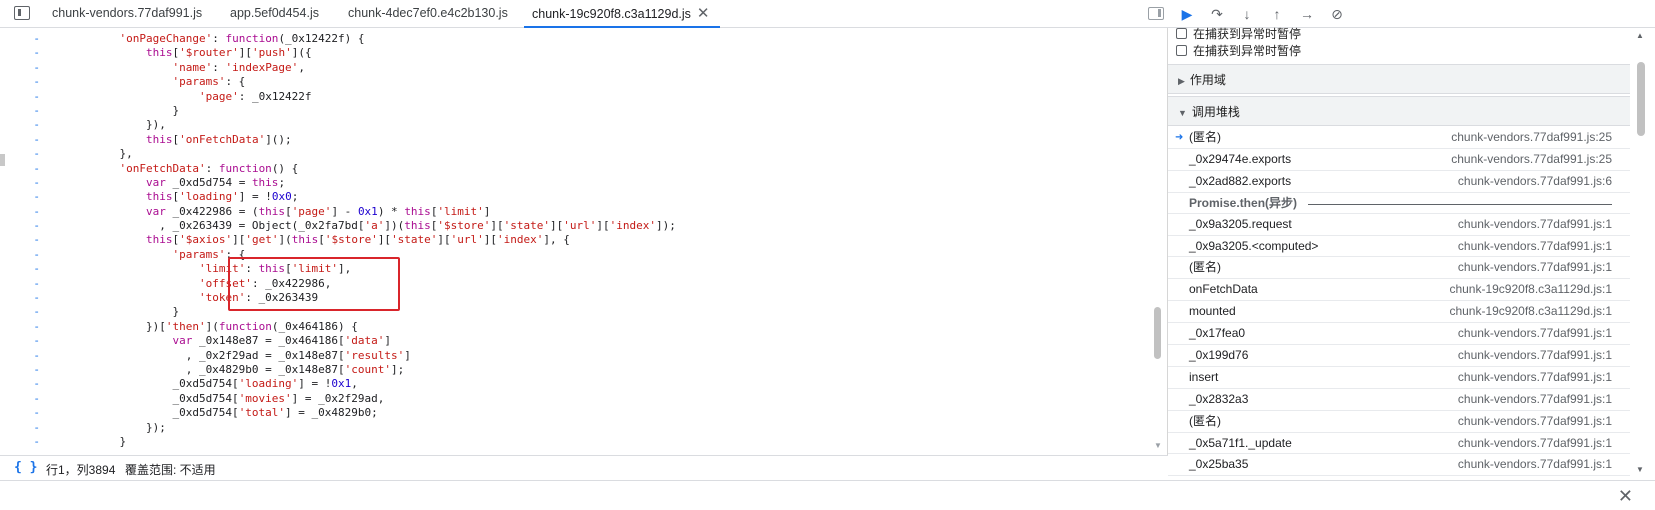 The height and width of the screenshot is (510, 1655). I want to click on deactivate-breakpoints-icon: ⊘, so click(1337, 14).